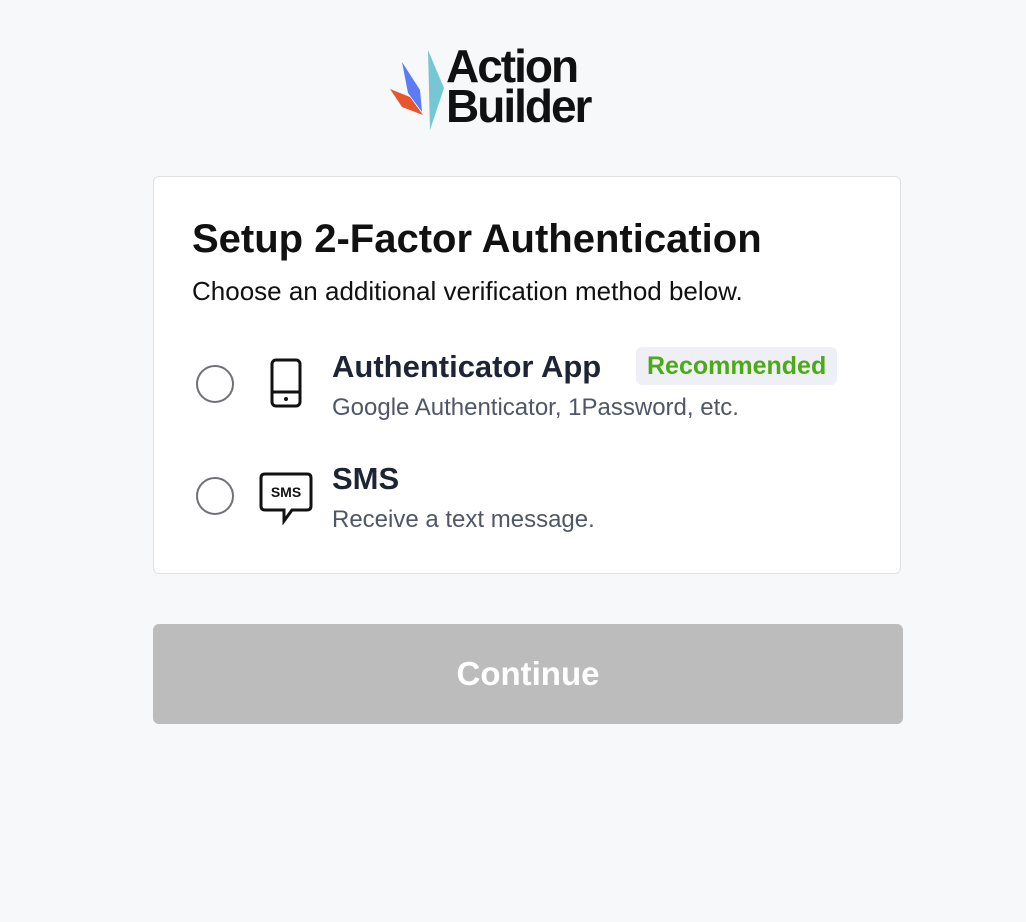  I want to click on radio-authenticator-app, so click(215, 384).